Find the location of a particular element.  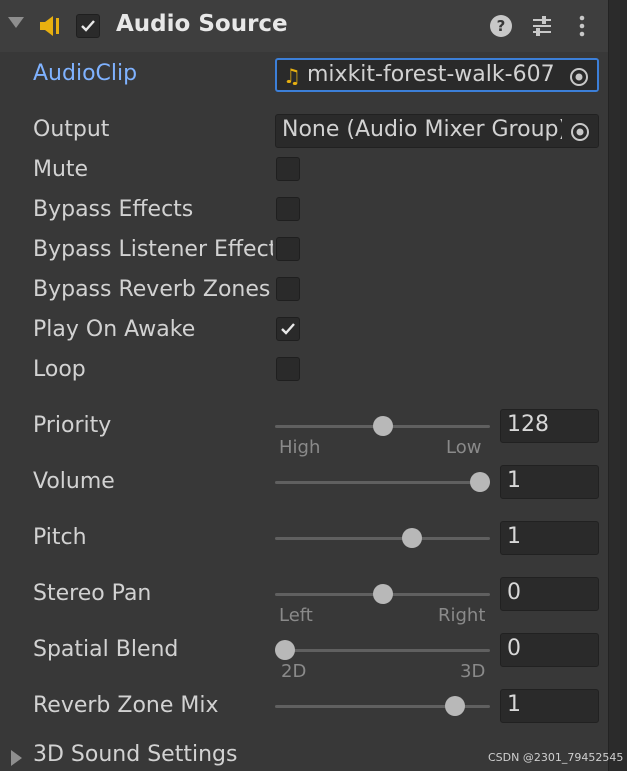

reverb-zone-mix-value-input: 1 is located at coordinates (549, 706).